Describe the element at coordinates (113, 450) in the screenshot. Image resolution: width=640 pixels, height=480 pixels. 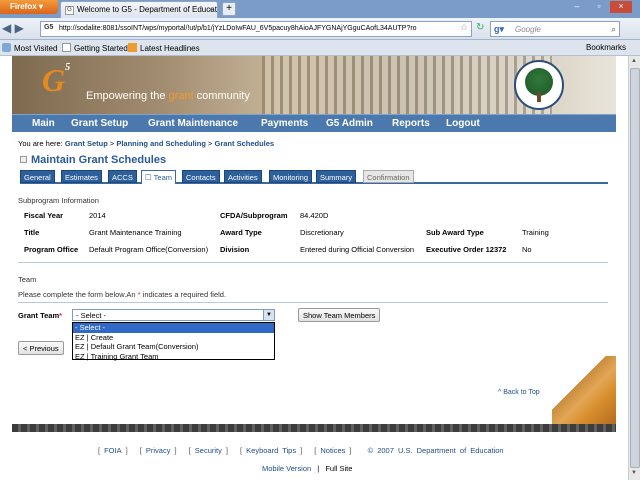
I see `footer-link-foia: FOIA` at that location.